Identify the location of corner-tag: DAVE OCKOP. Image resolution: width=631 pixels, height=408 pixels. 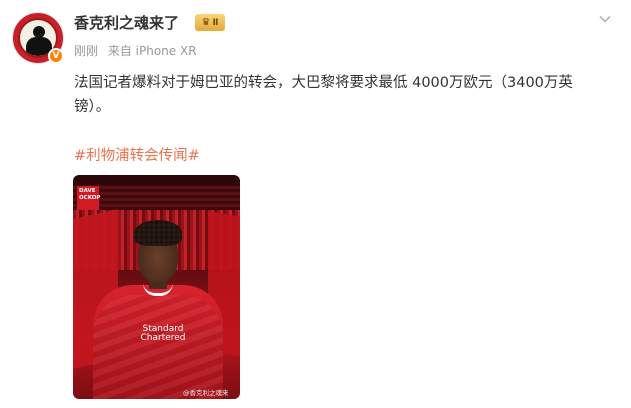
(88, 198).